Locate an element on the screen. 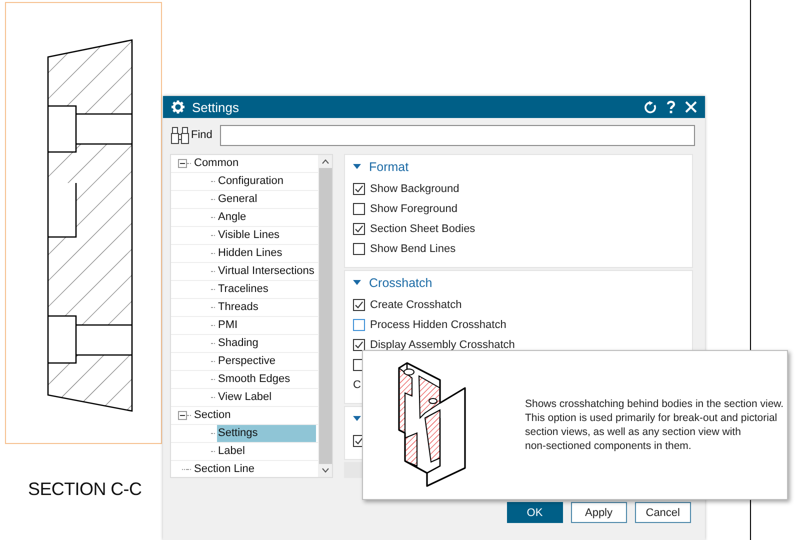 The width and height of the screenshot is (800, 540). refresh-icon is located at coordinates (650, 107).